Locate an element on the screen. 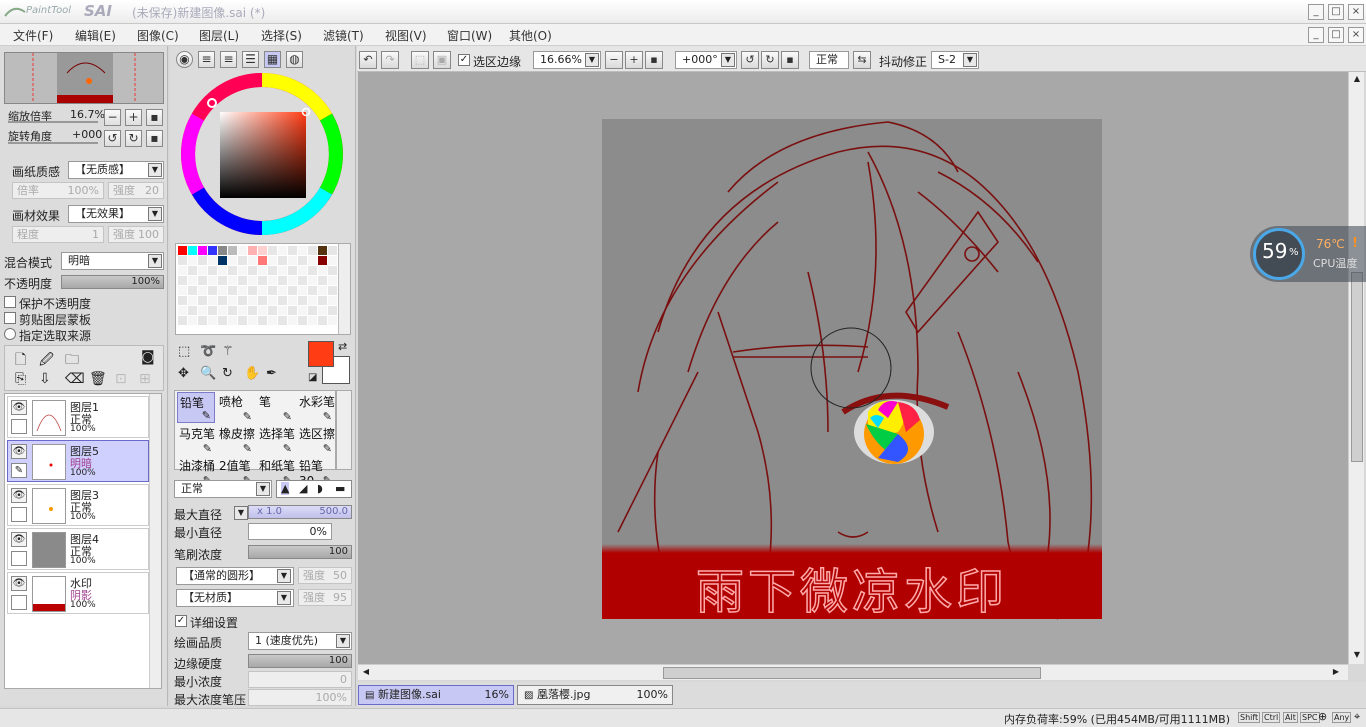  shape-sharp-icon: ▲ is located at coordinates (285, 488).